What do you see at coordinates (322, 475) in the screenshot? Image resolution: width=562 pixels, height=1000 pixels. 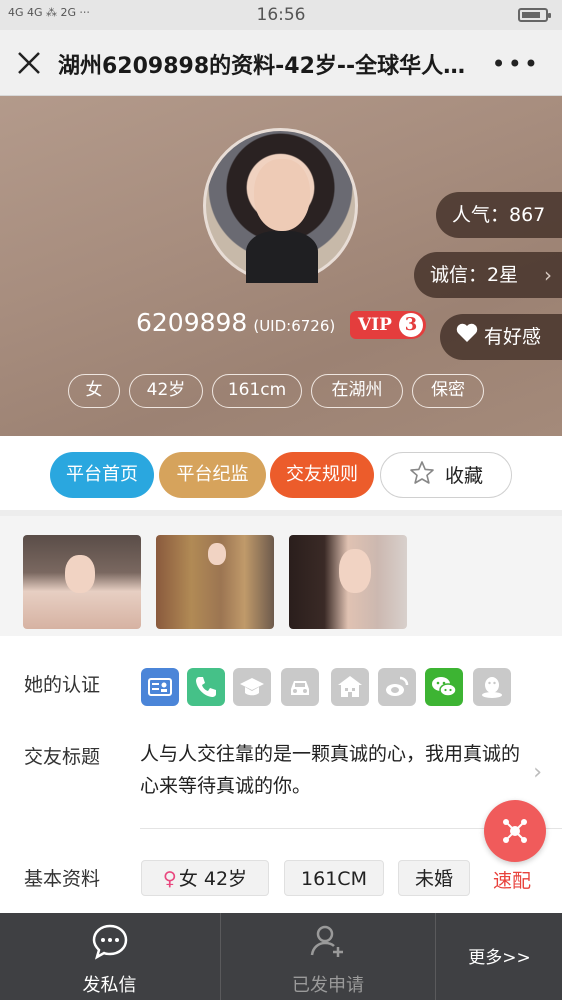 I see `dating-rules-button: 交友规则` at bounding box center [322, 475].